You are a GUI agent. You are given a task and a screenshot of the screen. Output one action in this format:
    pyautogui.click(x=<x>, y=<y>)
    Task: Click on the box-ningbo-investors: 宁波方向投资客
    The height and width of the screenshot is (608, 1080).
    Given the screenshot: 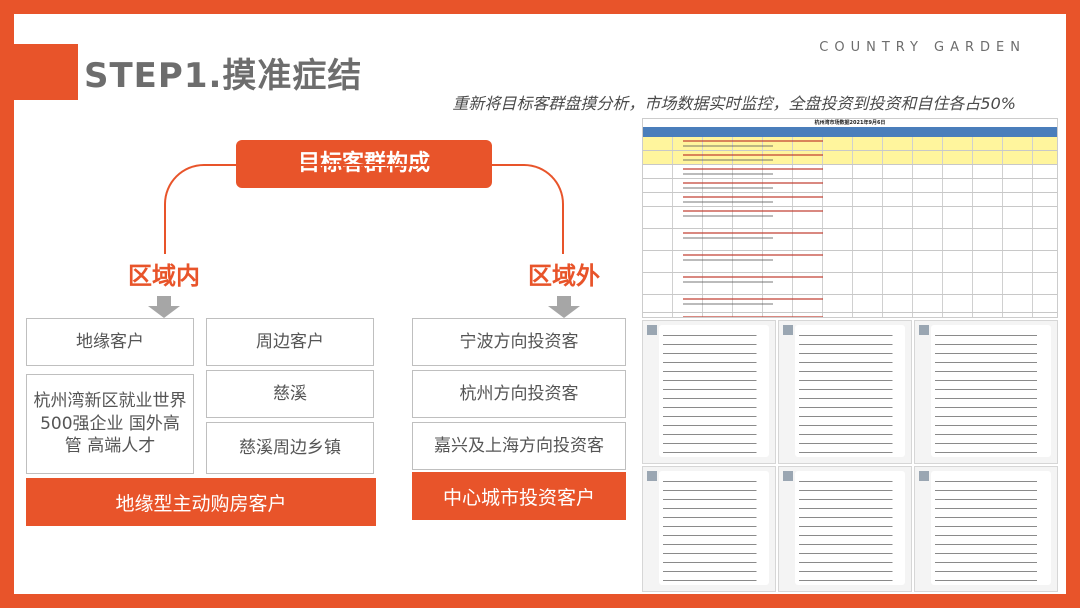 What is the action you would take?
    pyautogui.click(x=519, y=342)
    